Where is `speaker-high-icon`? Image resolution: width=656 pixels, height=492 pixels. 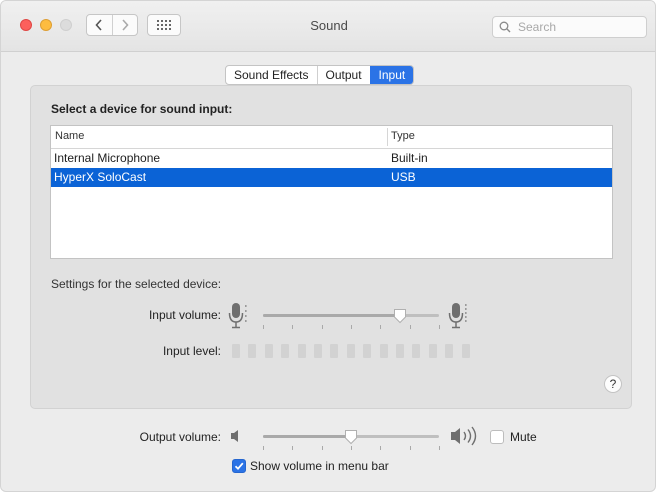
speaker-high-icon is located at coordinates (464, 436).